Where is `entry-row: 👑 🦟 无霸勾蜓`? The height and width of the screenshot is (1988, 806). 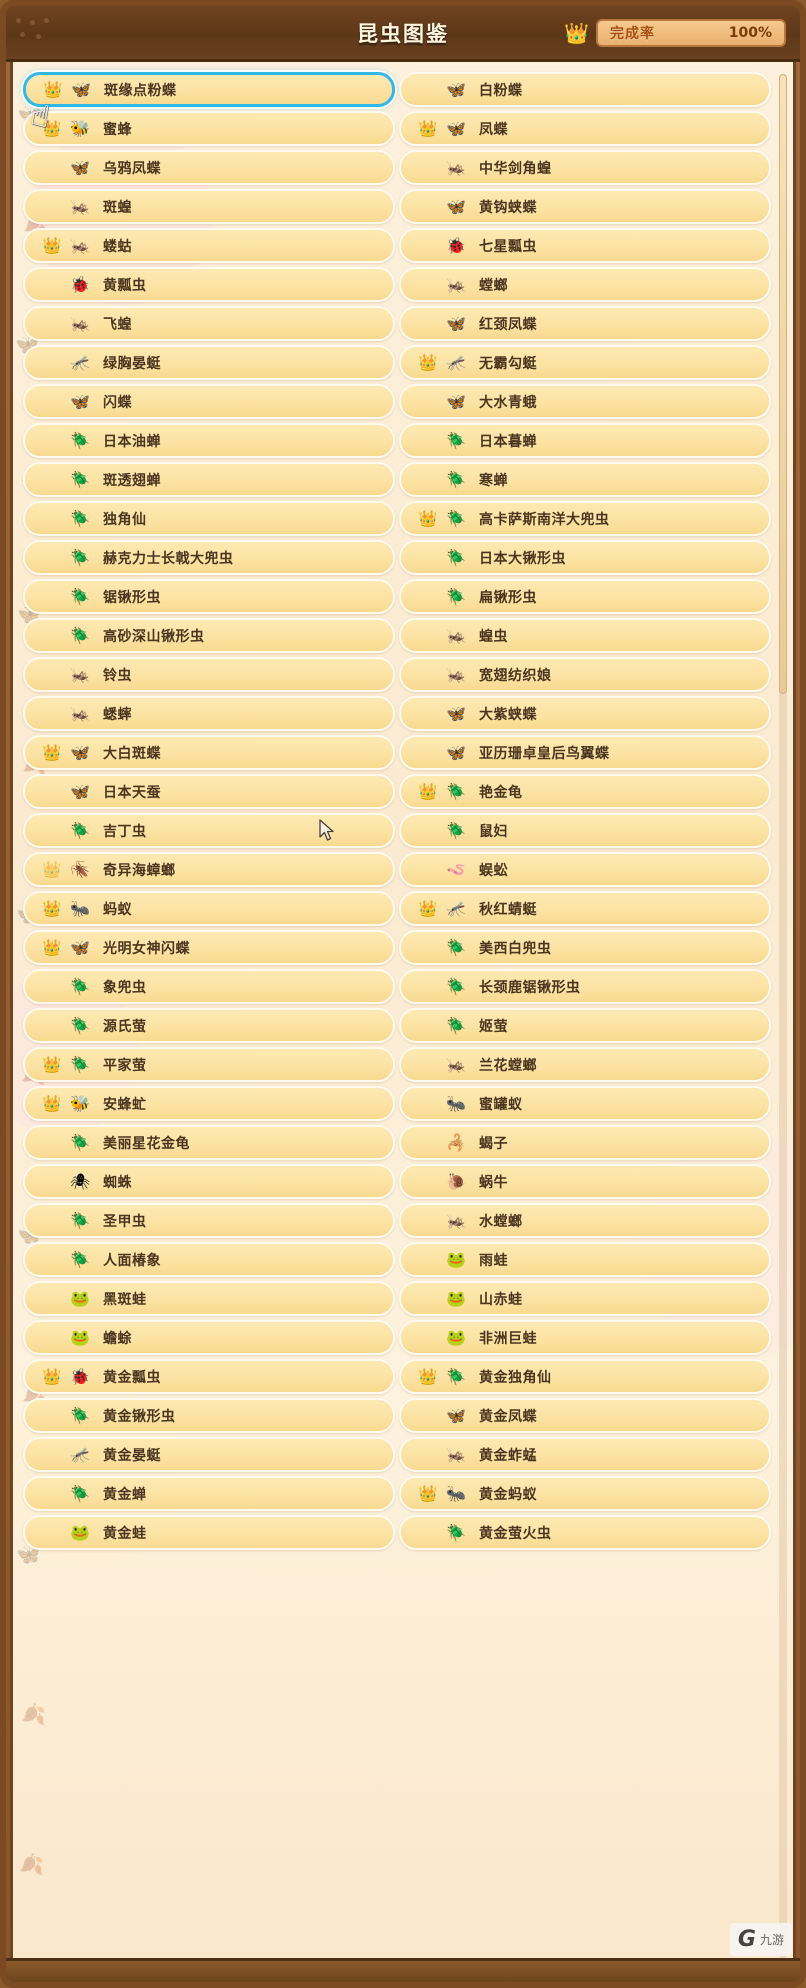 entry-row: 👑 🦟 无霸勾蜓 is located at coordinates (585, 362).